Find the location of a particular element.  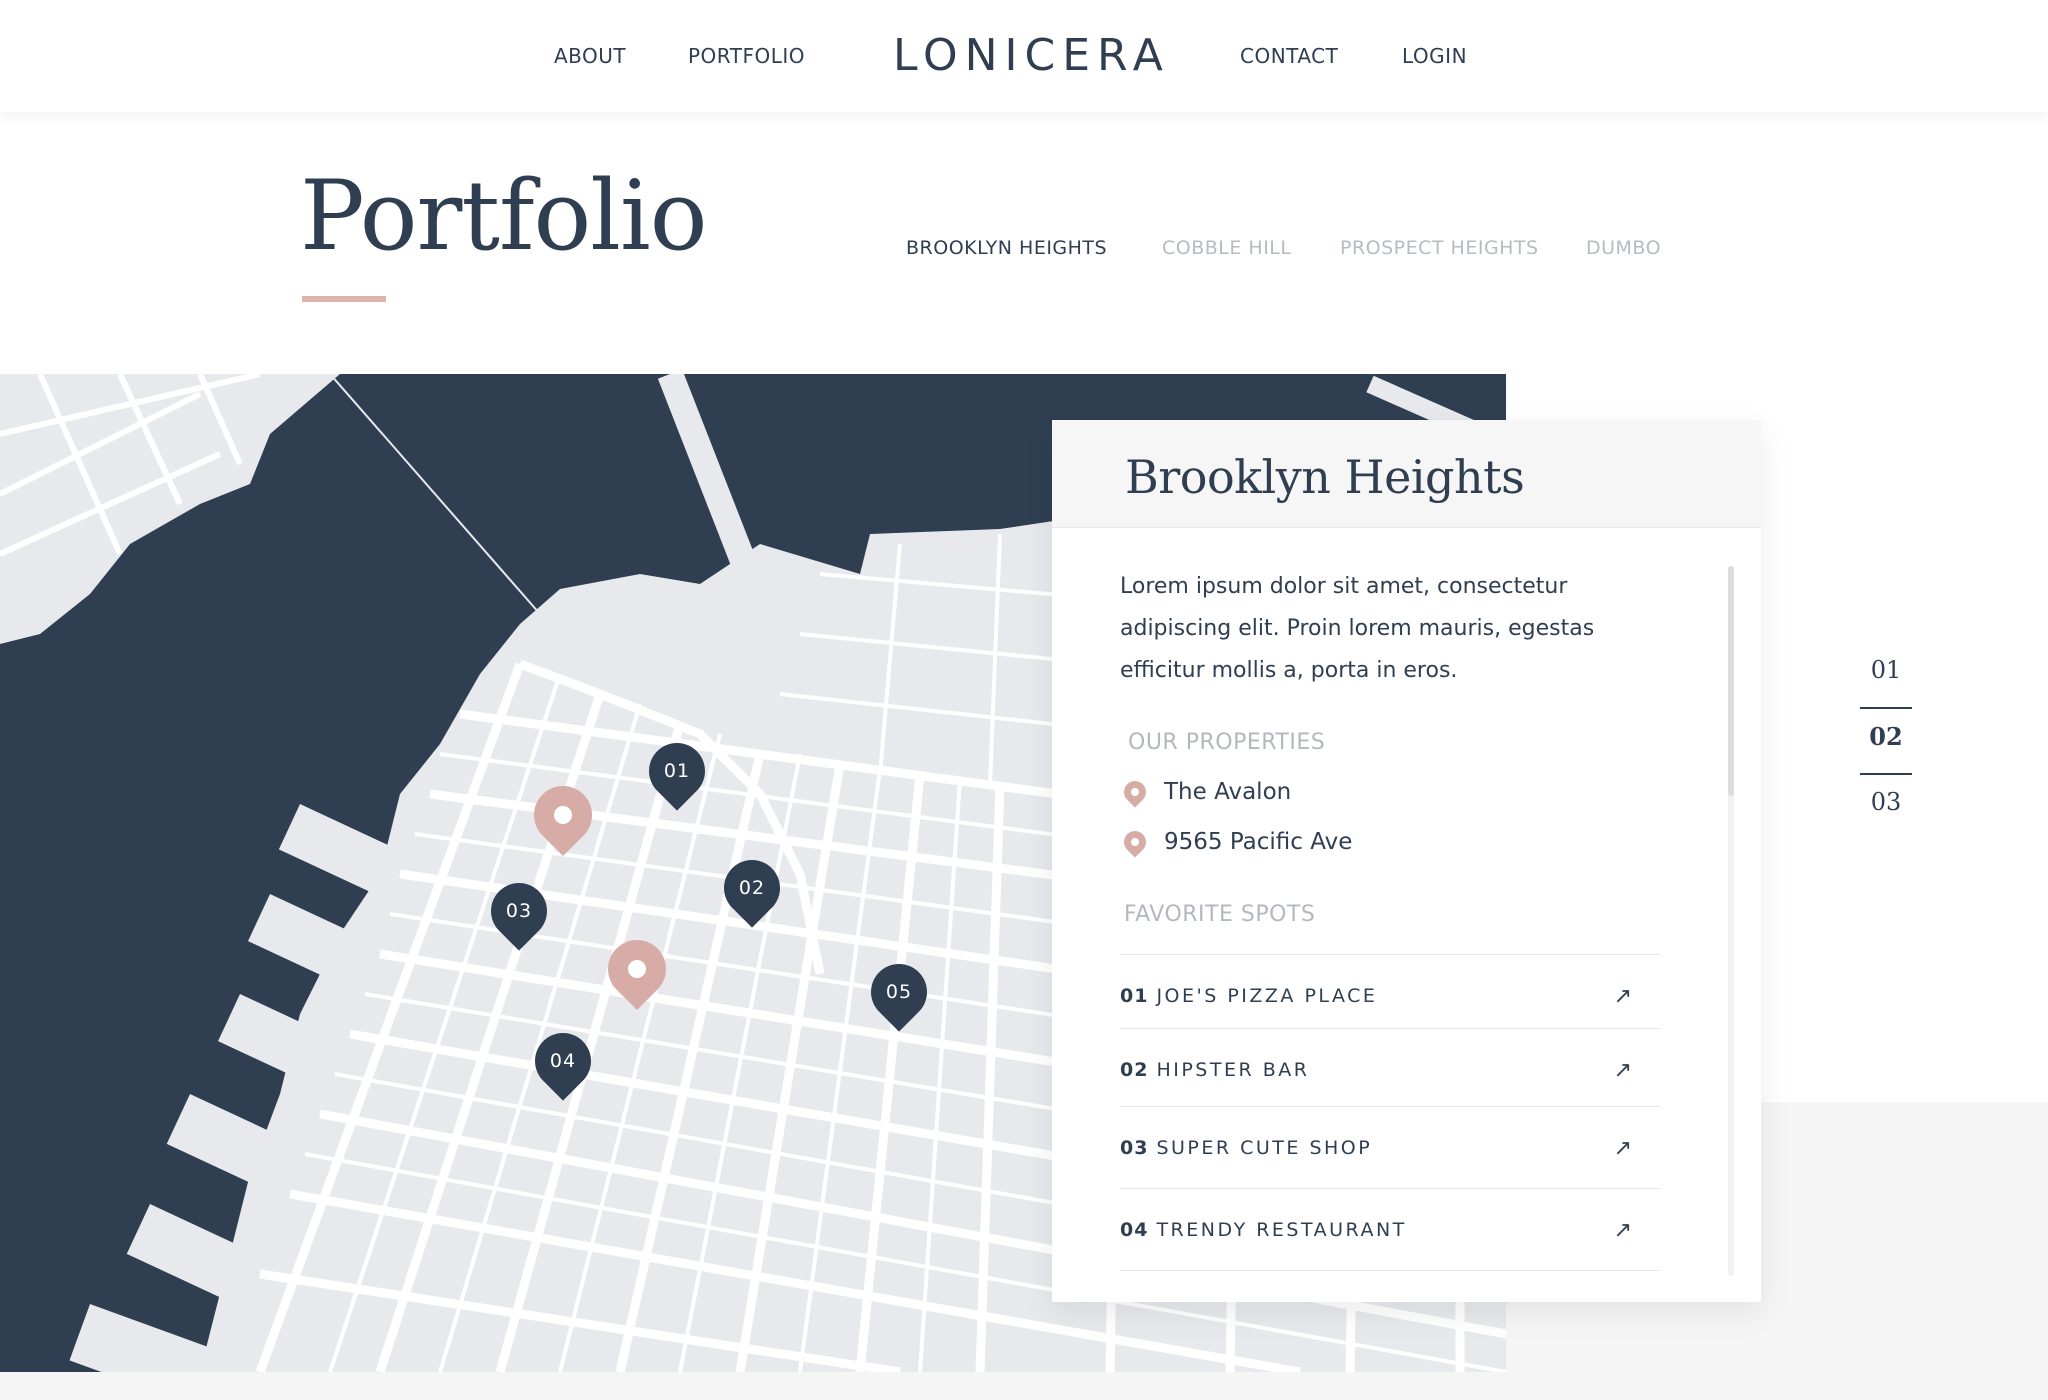

spot-item: 04 TRENDY RESTAURANT ↗ is located at coordinates (1390, 1229).